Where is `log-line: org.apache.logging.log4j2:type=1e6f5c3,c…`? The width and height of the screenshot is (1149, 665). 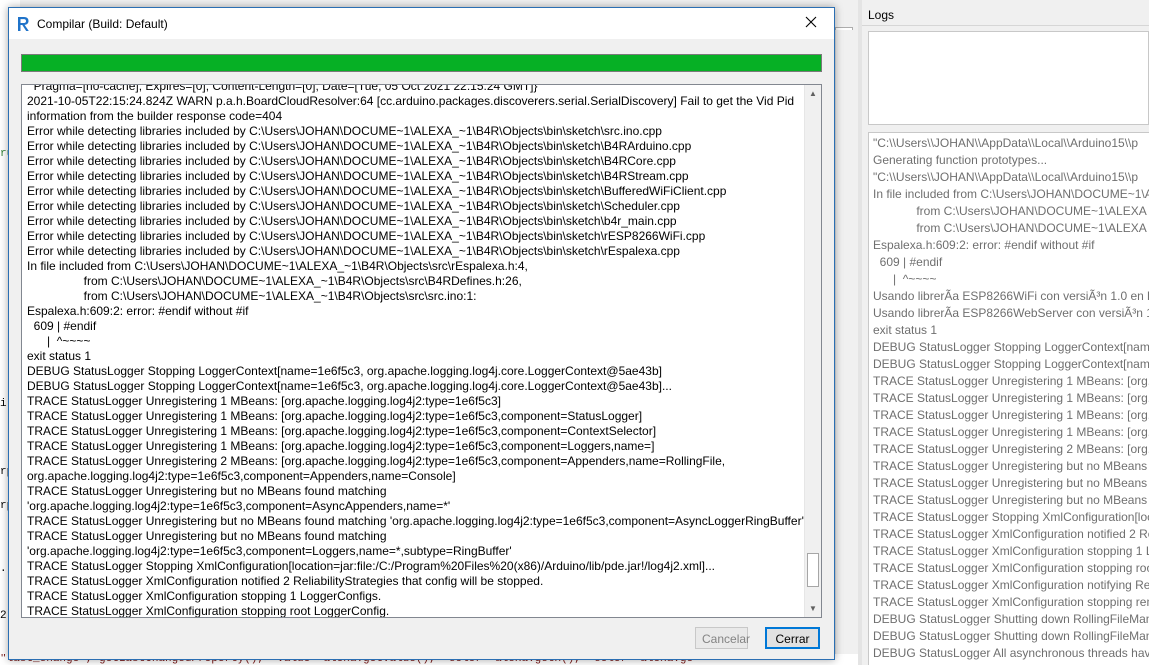
log-line: org.apache.logging.log4j2:type=1e6f5c3,c… is located at coordinates (241, 476).